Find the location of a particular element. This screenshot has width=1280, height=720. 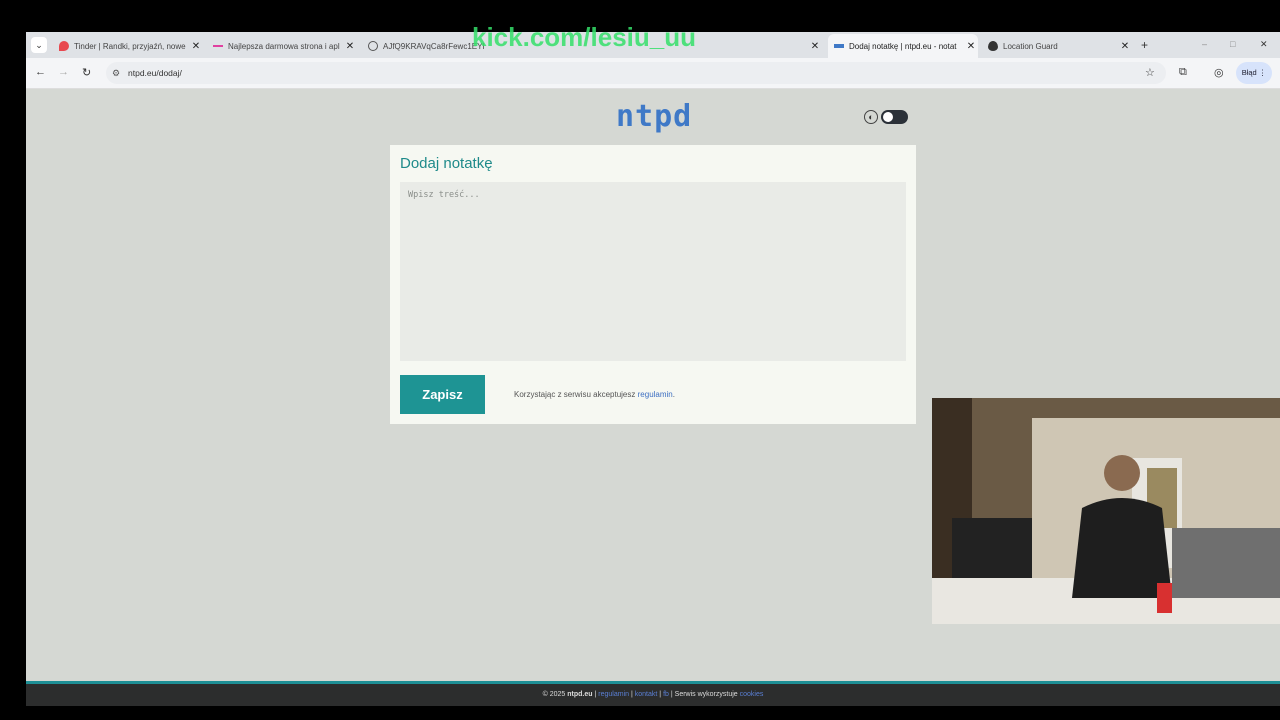

tab-title: Dodaj notatkę | ntpd.eu - notat is located at coordinates (903, 46).